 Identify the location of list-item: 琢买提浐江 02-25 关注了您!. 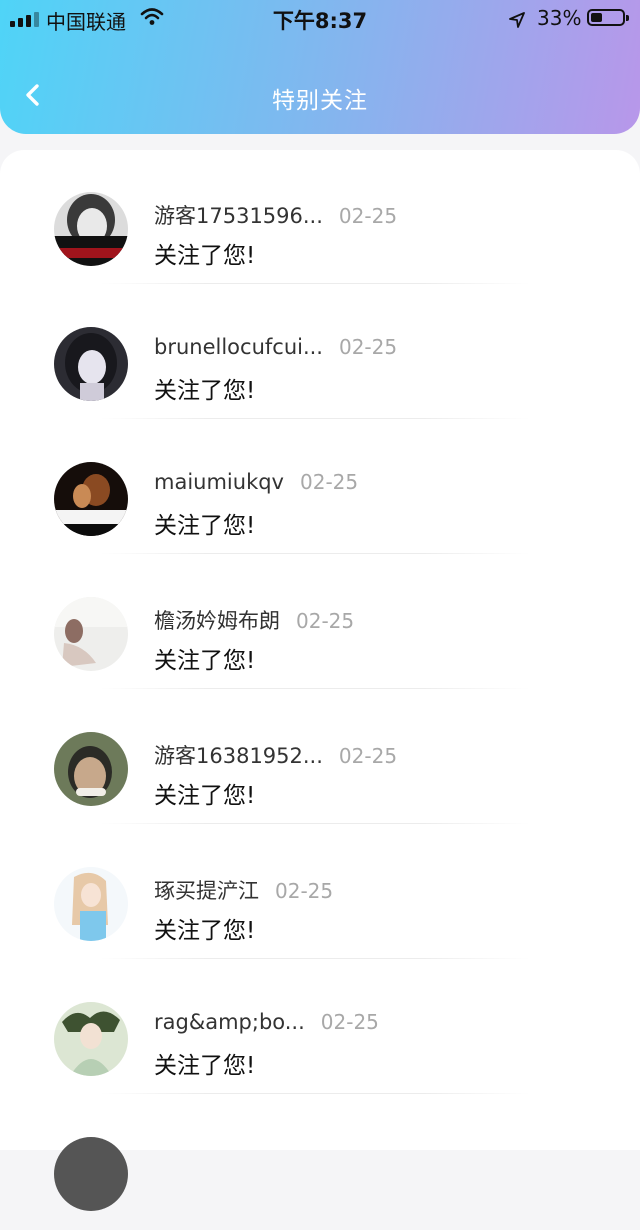
(320, 892).